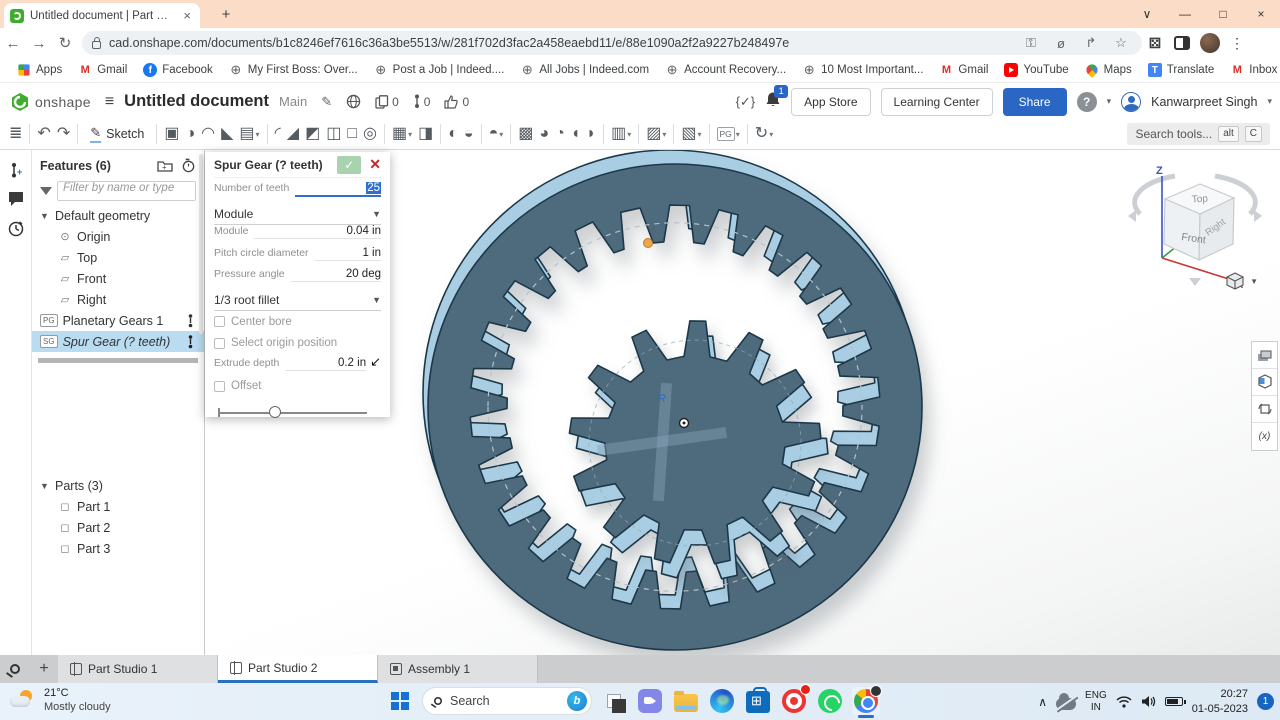 The image size is (1280, 720). I want to click on tree-item-origin: ⊙ Origin, so click(118, 236).